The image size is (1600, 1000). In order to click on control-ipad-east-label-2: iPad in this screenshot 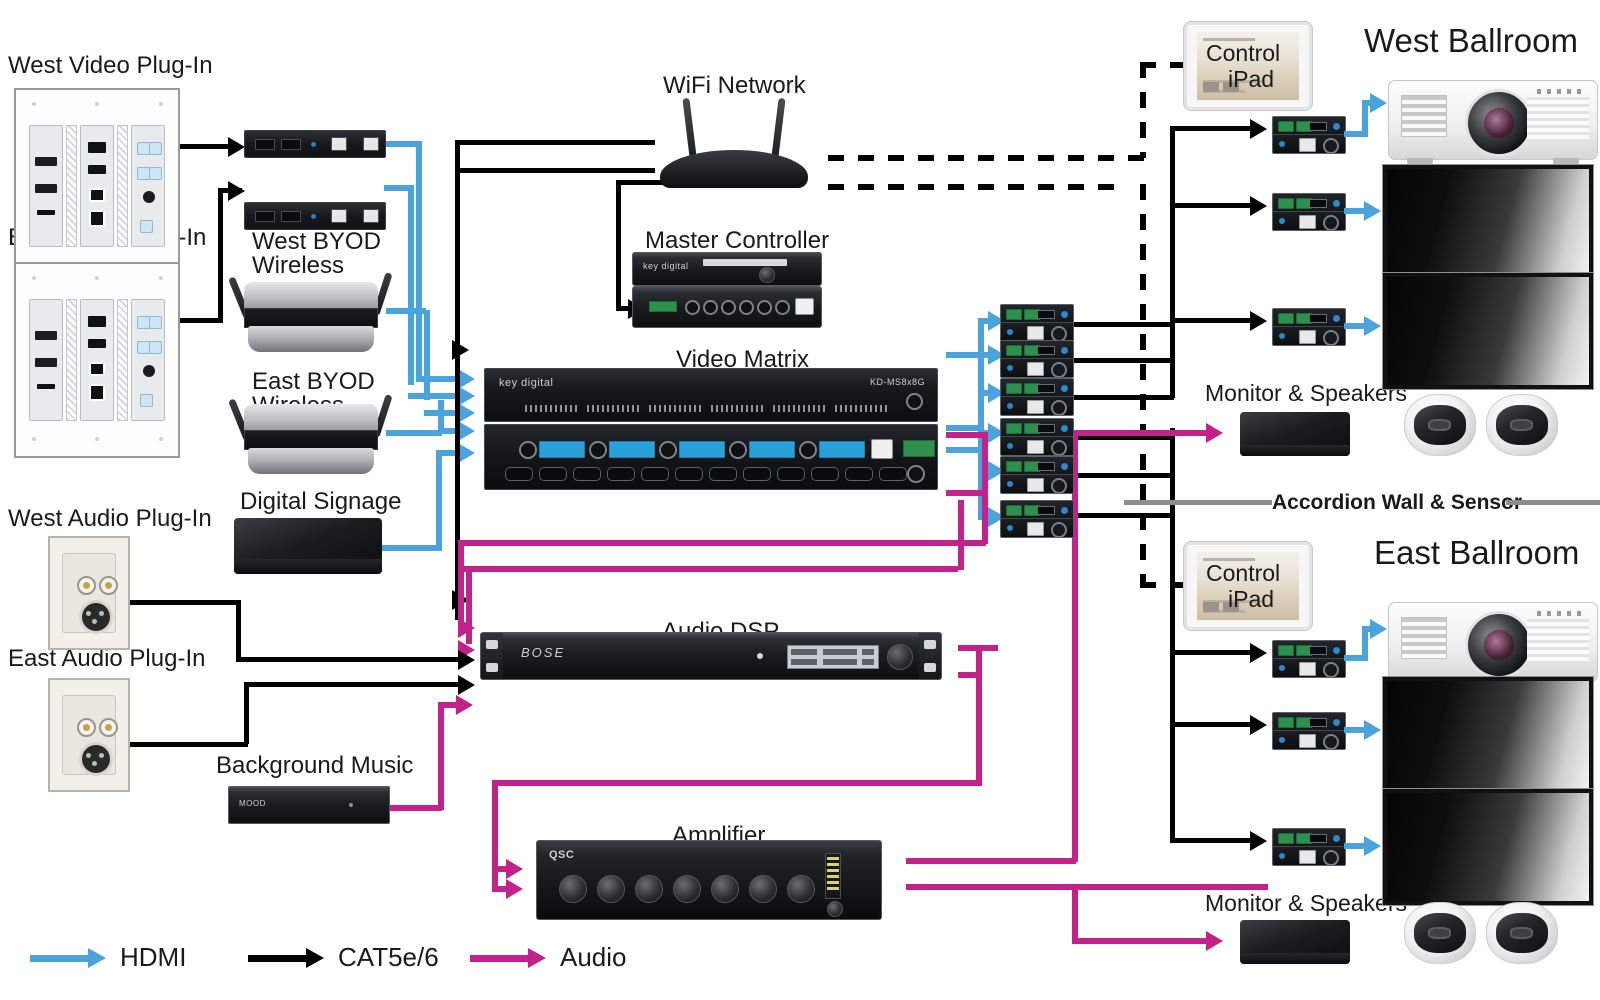, I will do `click(1251, 599)`.